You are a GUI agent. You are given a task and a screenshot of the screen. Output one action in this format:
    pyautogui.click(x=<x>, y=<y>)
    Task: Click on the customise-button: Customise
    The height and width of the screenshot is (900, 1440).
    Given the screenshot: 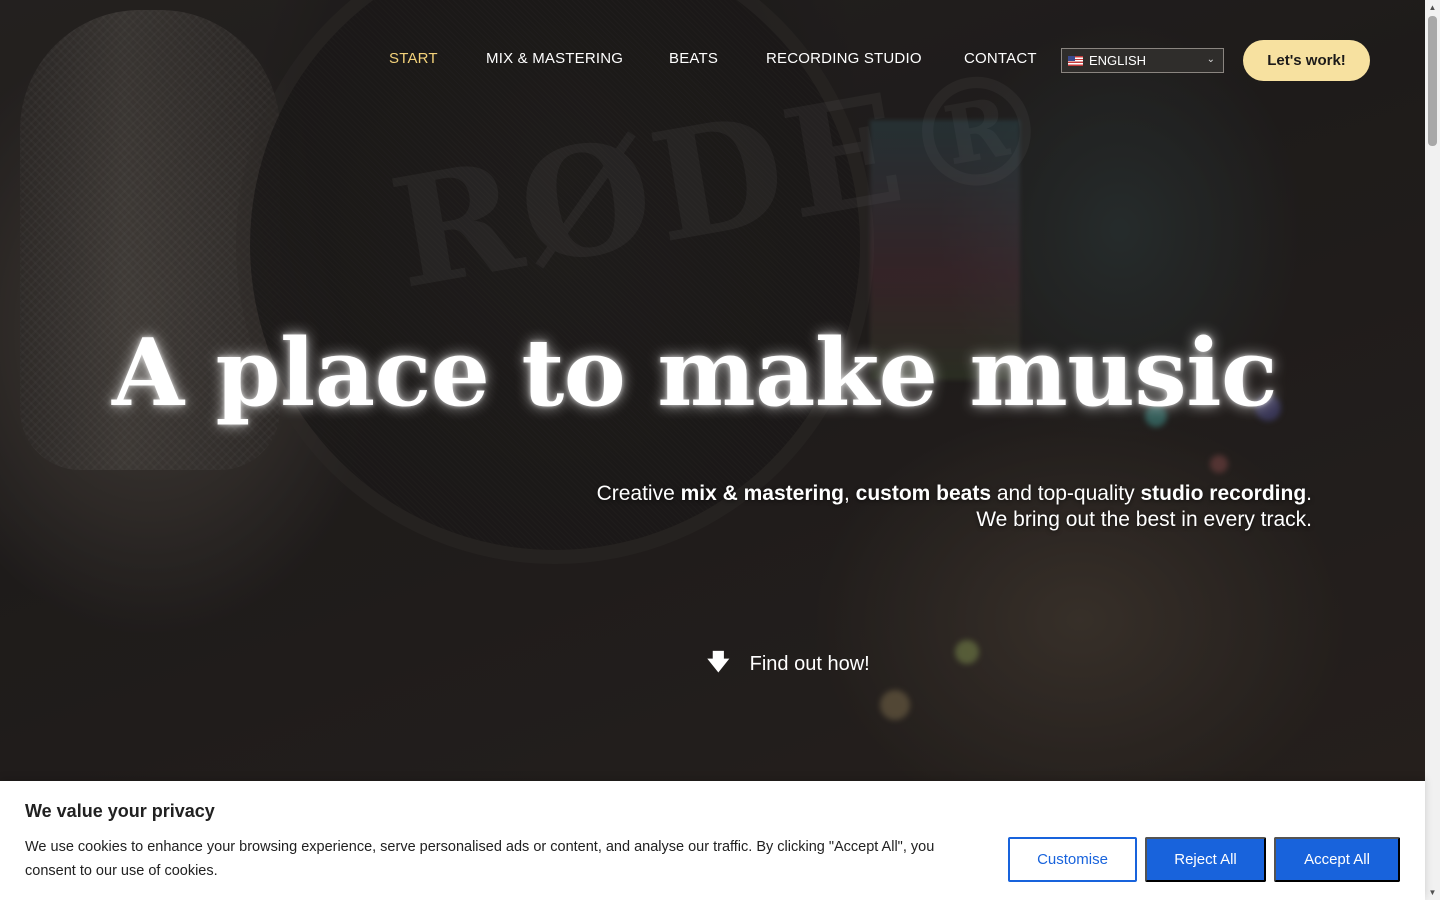 What is the action you would take?
    pyautogui.click(x=1072, y=859)
    